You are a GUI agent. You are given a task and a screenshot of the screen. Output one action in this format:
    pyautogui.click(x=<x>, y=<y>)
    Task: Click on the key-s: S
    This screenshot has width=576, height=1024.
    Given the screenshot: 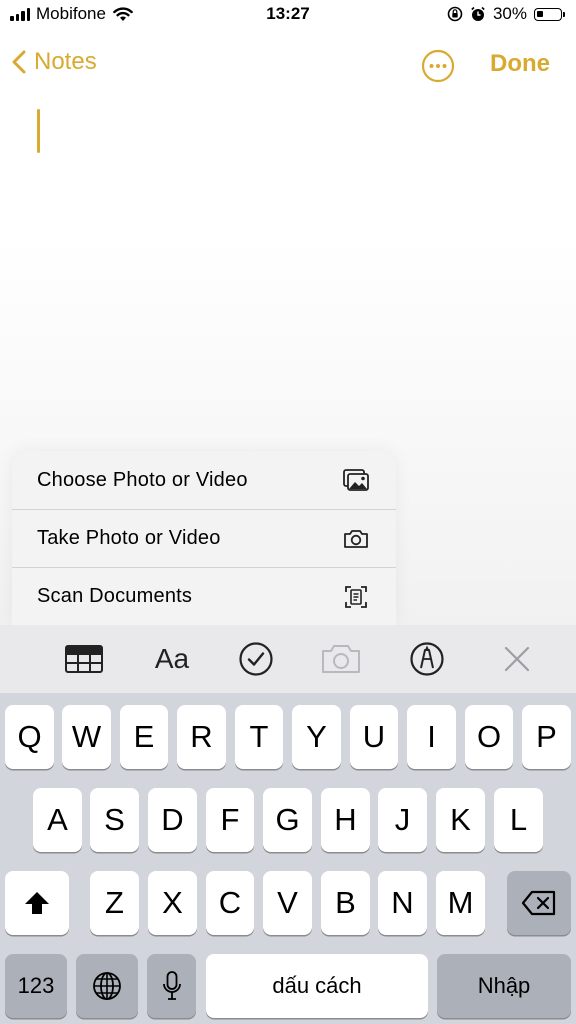 What is the action you would take?
    pyautogui.click(x=114, y=820)
    